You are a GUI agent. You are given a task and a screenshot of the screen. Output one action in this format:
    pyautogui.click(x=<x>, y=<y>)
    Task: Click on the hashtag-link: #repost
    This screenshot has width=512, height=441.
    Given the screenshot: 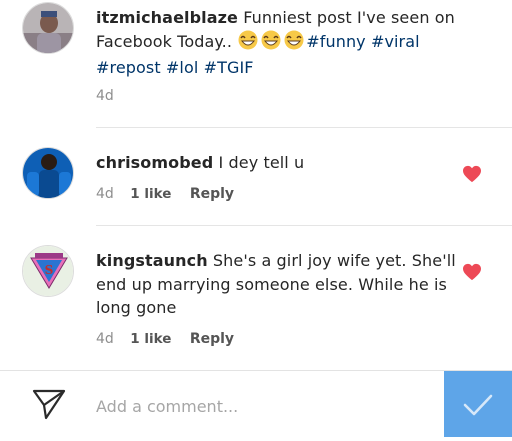 What is the action you would take?
    pyautogui.click(x=128, y=67)
    